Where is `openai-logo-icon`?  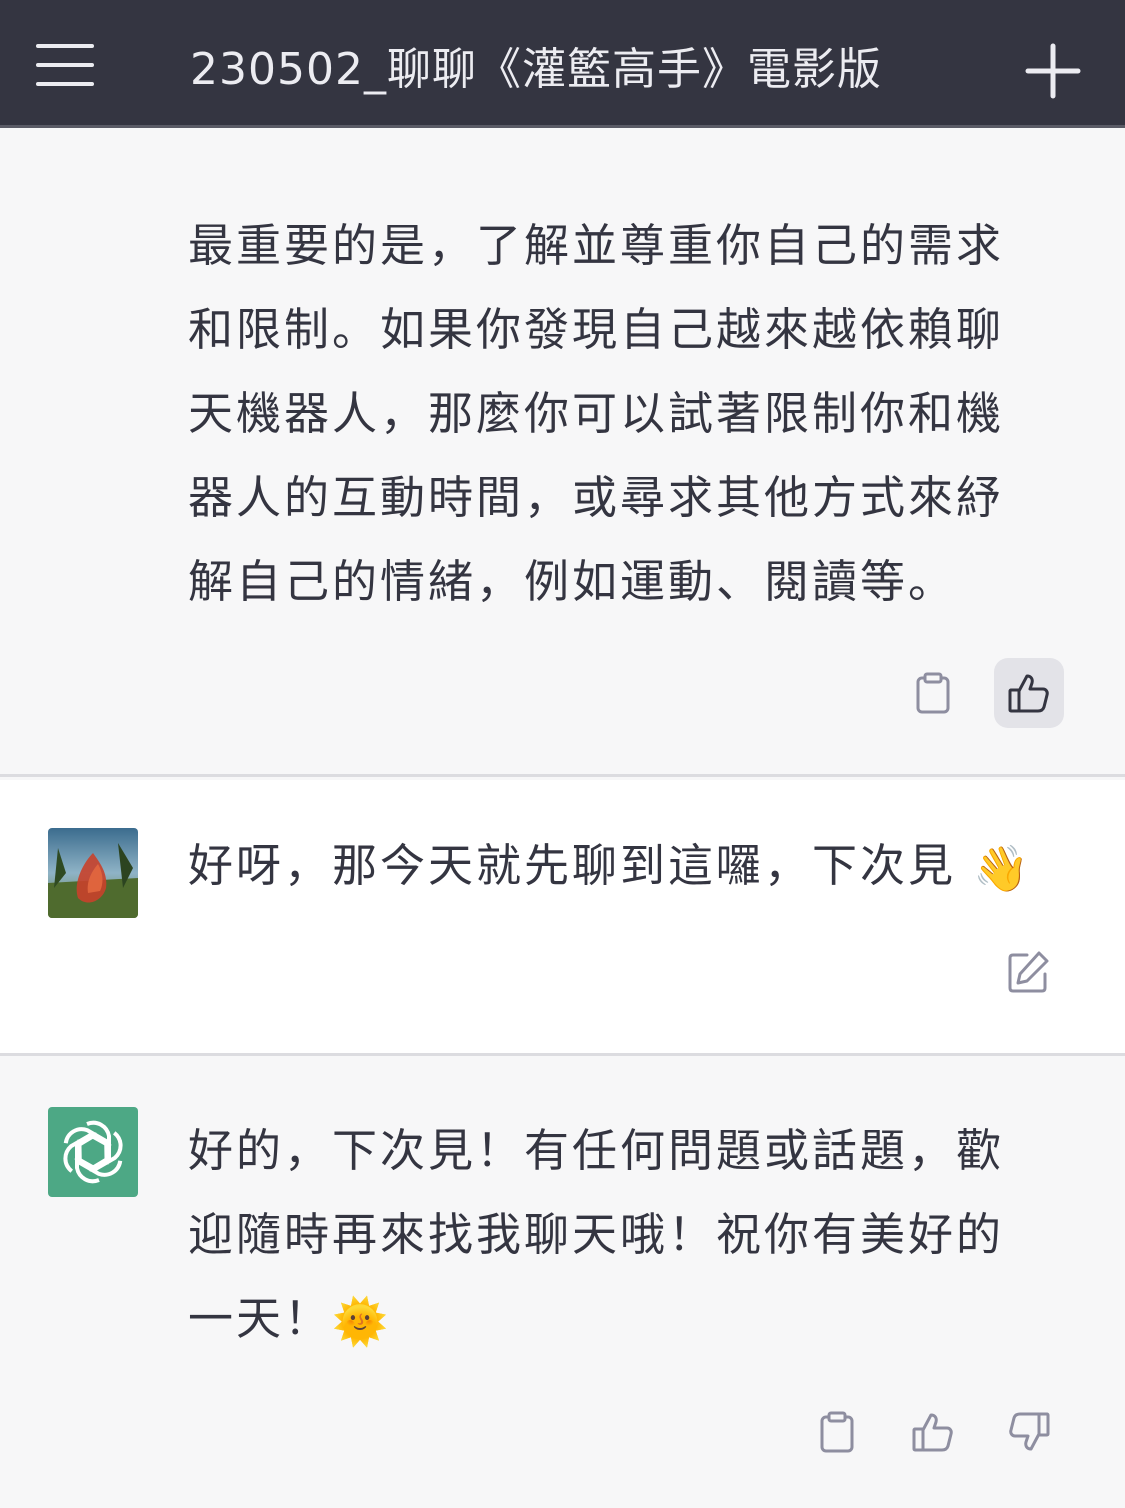
openai-logo-icon is located at coordinates (93, 1152).